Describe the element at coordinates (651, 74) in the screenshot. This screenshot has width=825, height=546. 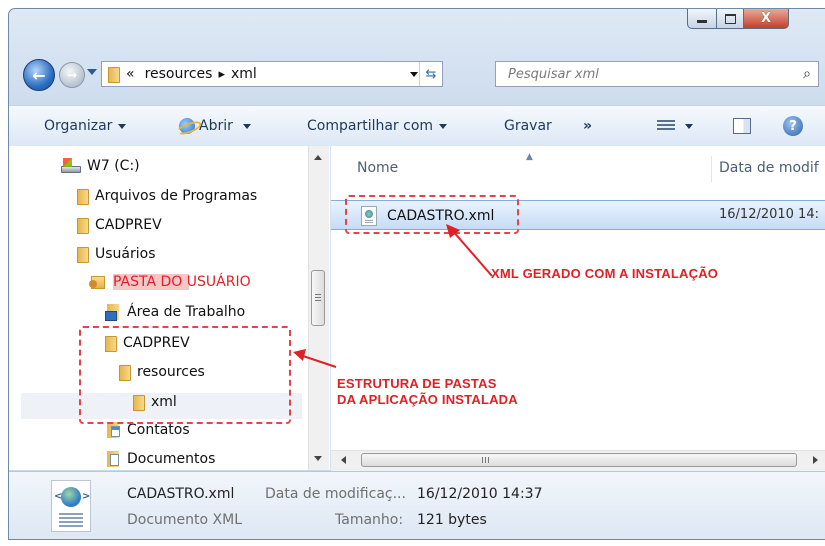
I see `search-input` at that location.